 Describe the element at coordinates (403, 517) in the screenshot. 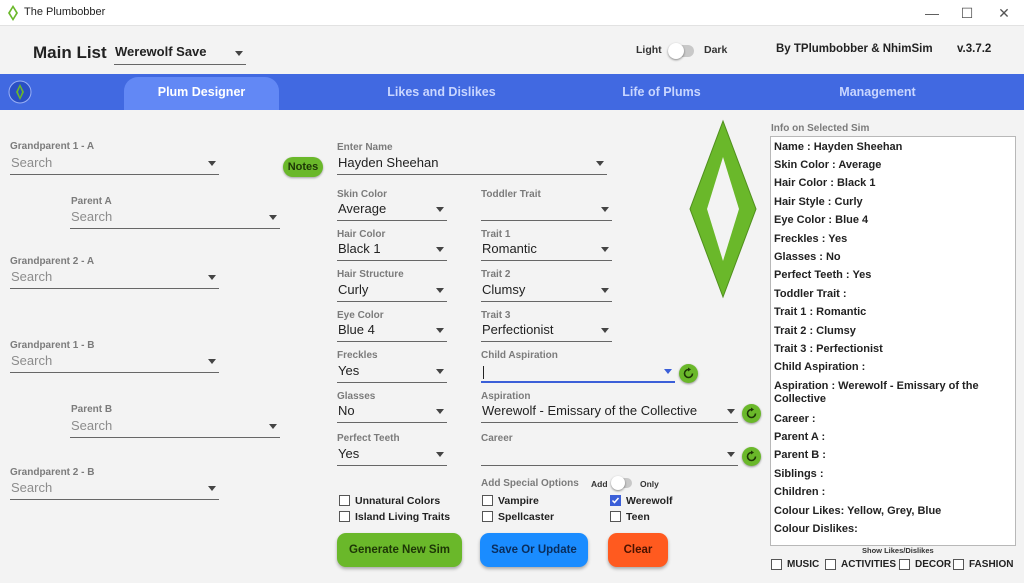

I see `island-living-label: Island Living Traits` at that location.